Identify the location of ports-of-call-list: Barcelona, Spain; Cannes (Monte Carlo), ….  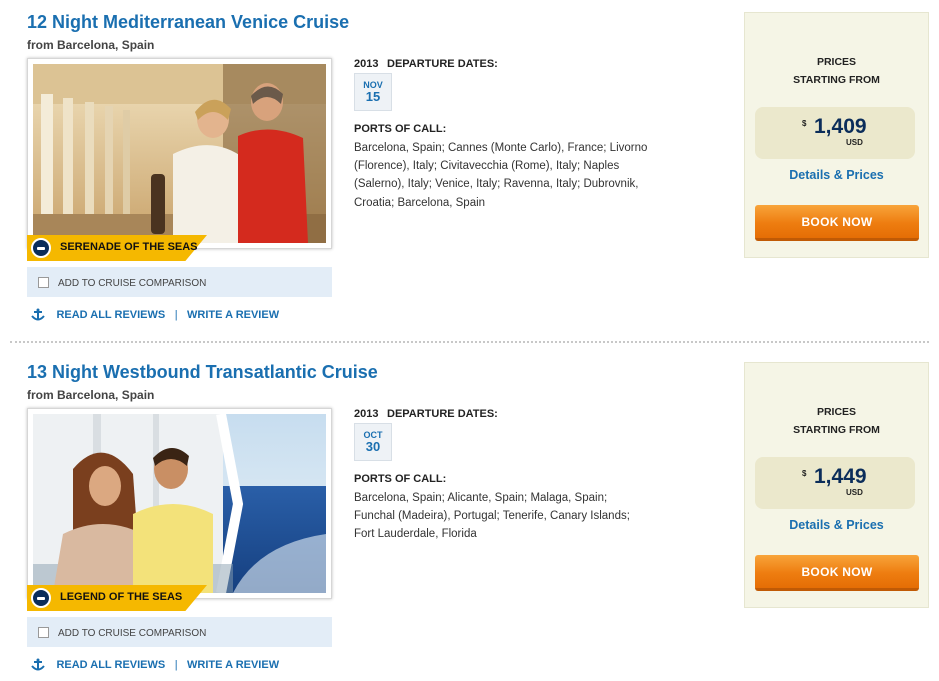
(501, 175).